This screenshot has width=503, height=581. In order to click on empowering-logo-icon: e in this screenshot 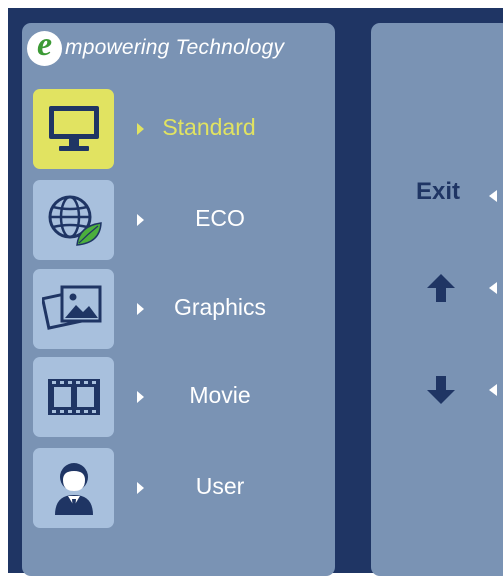, I will do `click(44, 47)`.